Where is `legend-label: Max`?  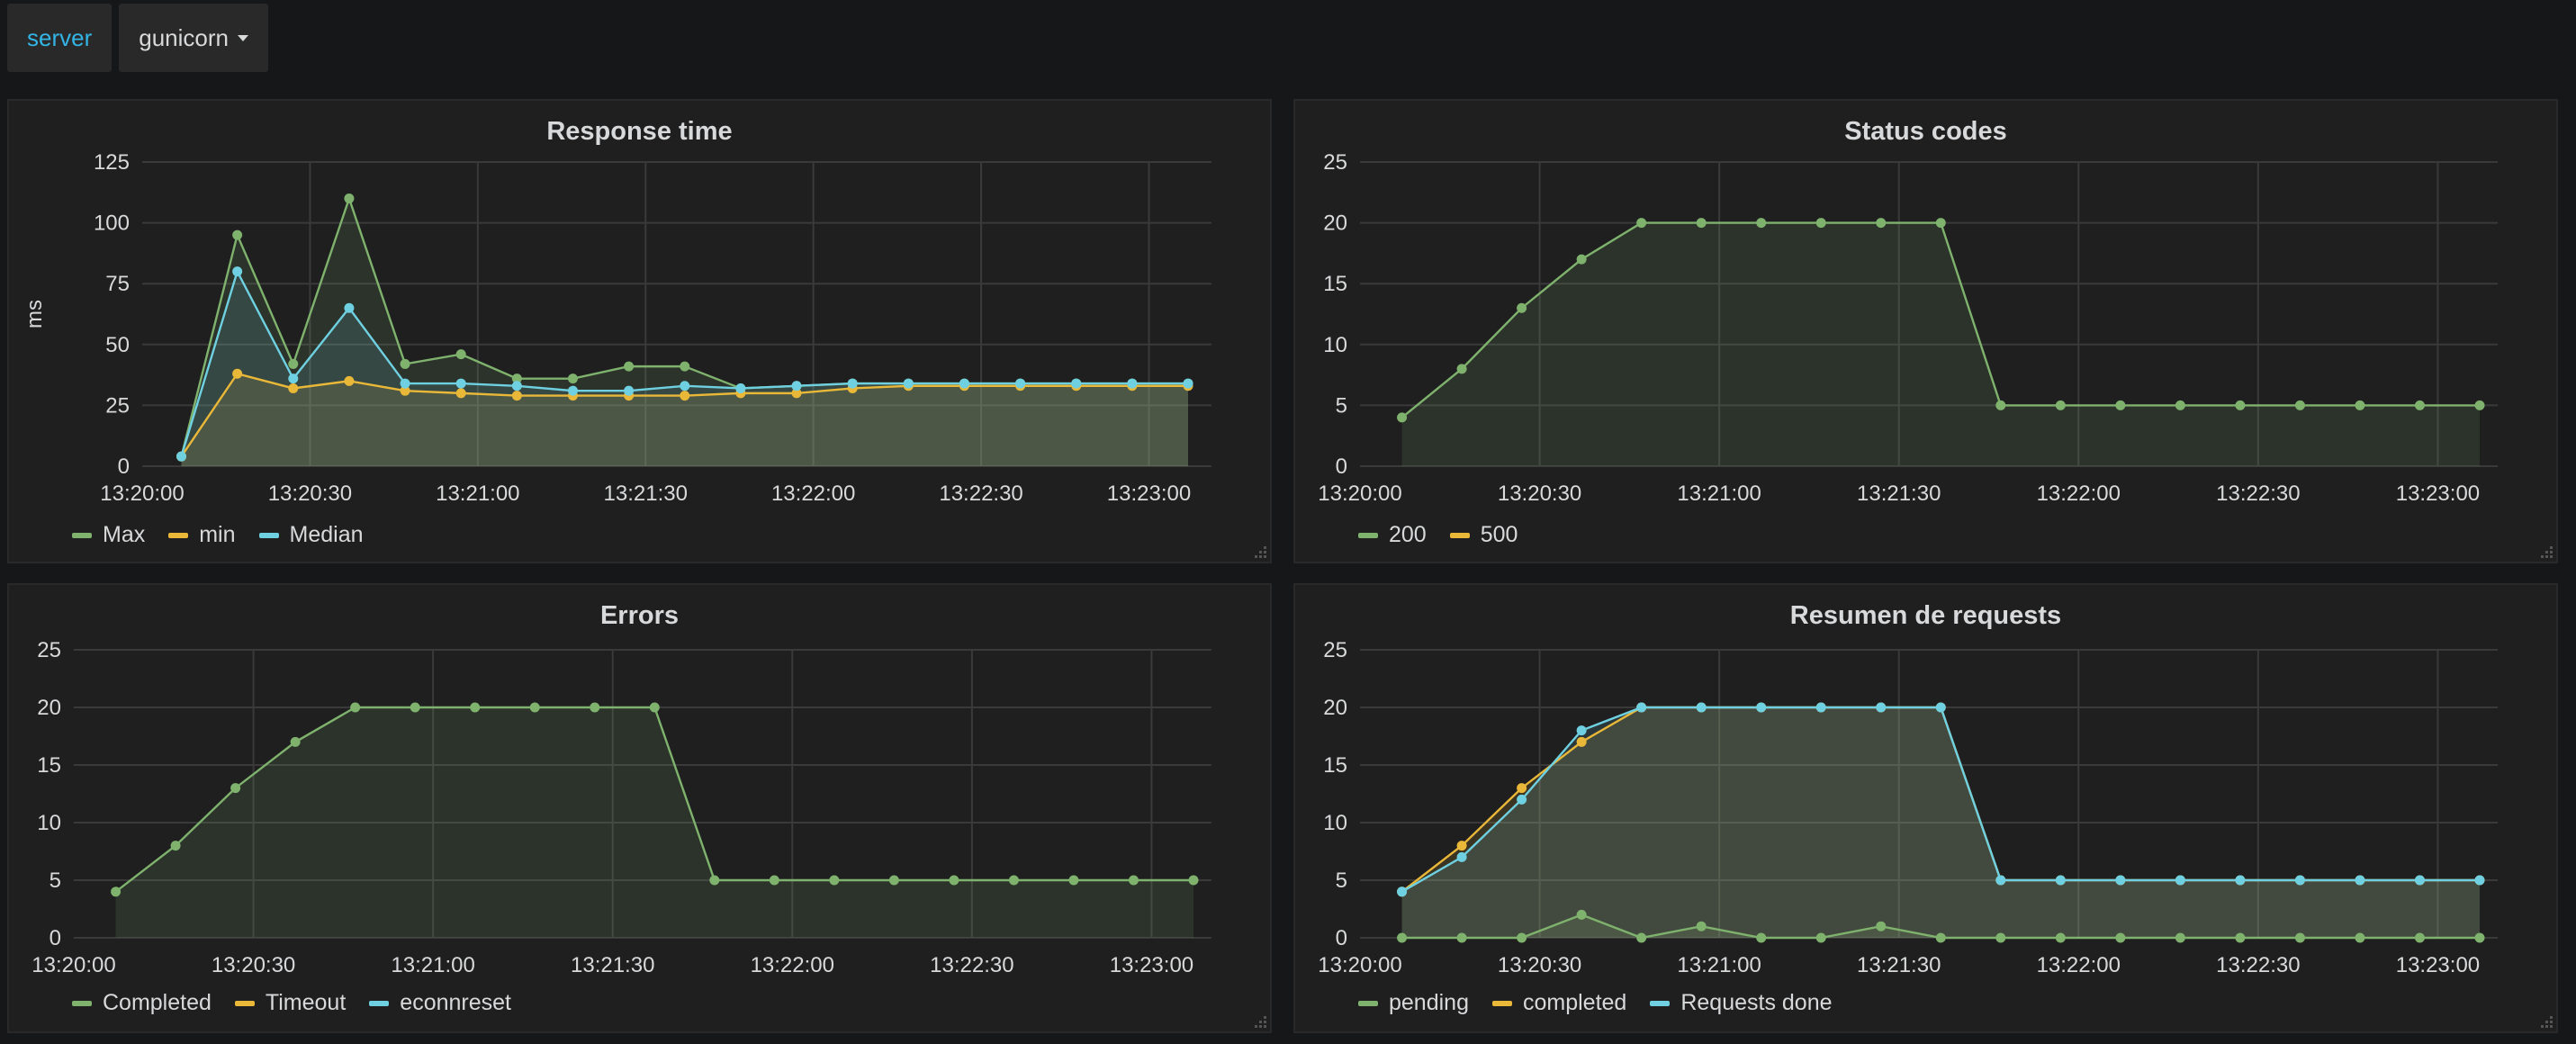
legend-label: Max is located at coordinates (124, 534).